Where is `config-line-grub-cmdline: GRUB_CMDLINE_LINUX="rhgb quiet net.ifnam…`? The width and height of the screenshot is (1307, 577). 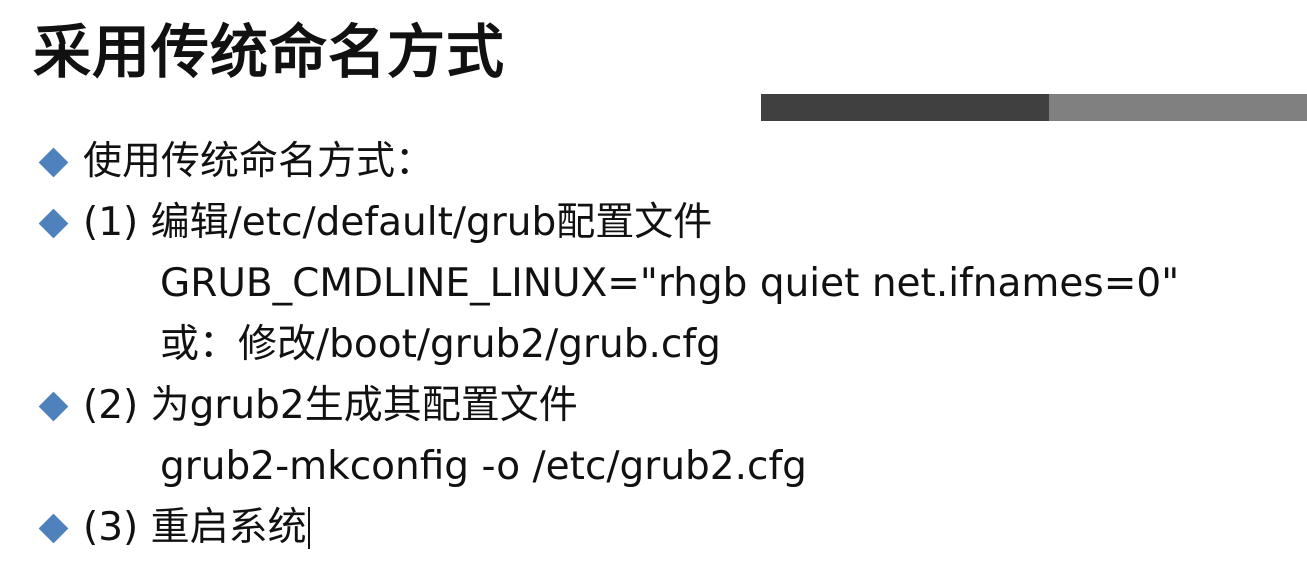 config-line-grub-cmdline: GRUB_CMDLINE_LINUX="rhgb quiet net.ifnam… is located at coordinates (670, 283).